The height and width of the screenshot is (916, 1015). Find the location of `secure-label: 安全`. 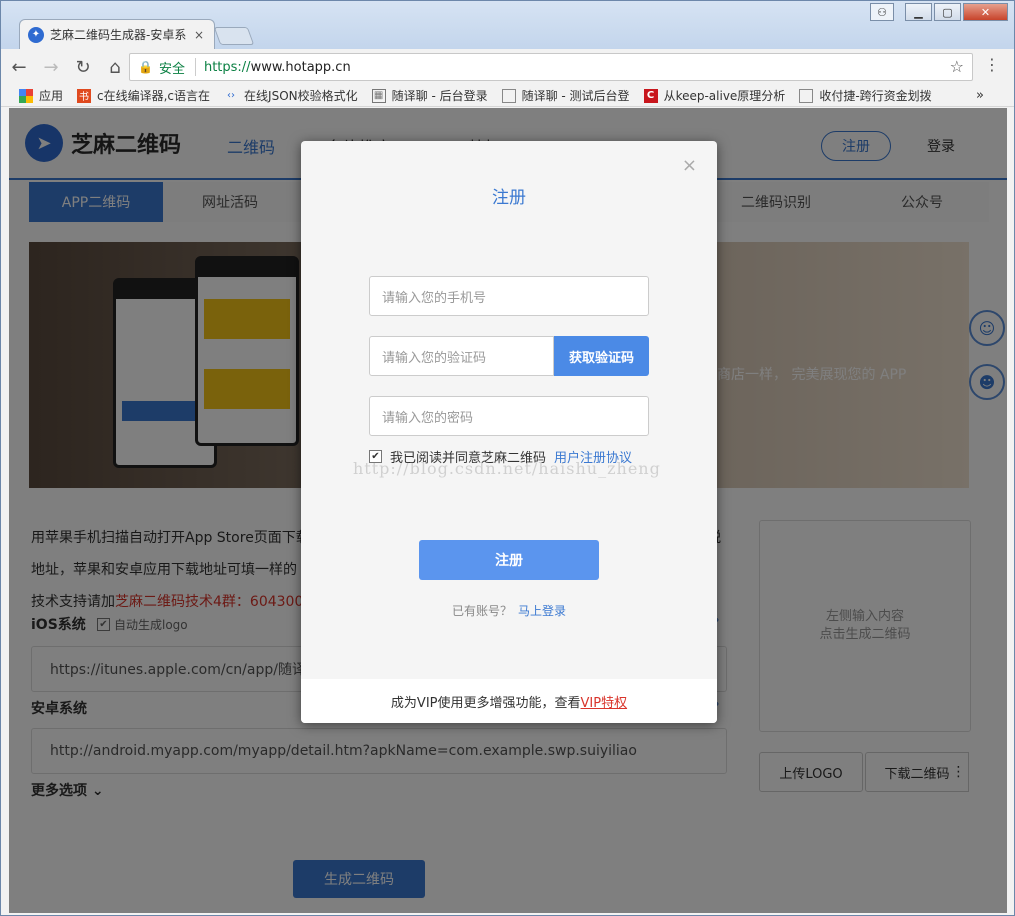

secure-label: 安全 is located at coordinates (171, 69).